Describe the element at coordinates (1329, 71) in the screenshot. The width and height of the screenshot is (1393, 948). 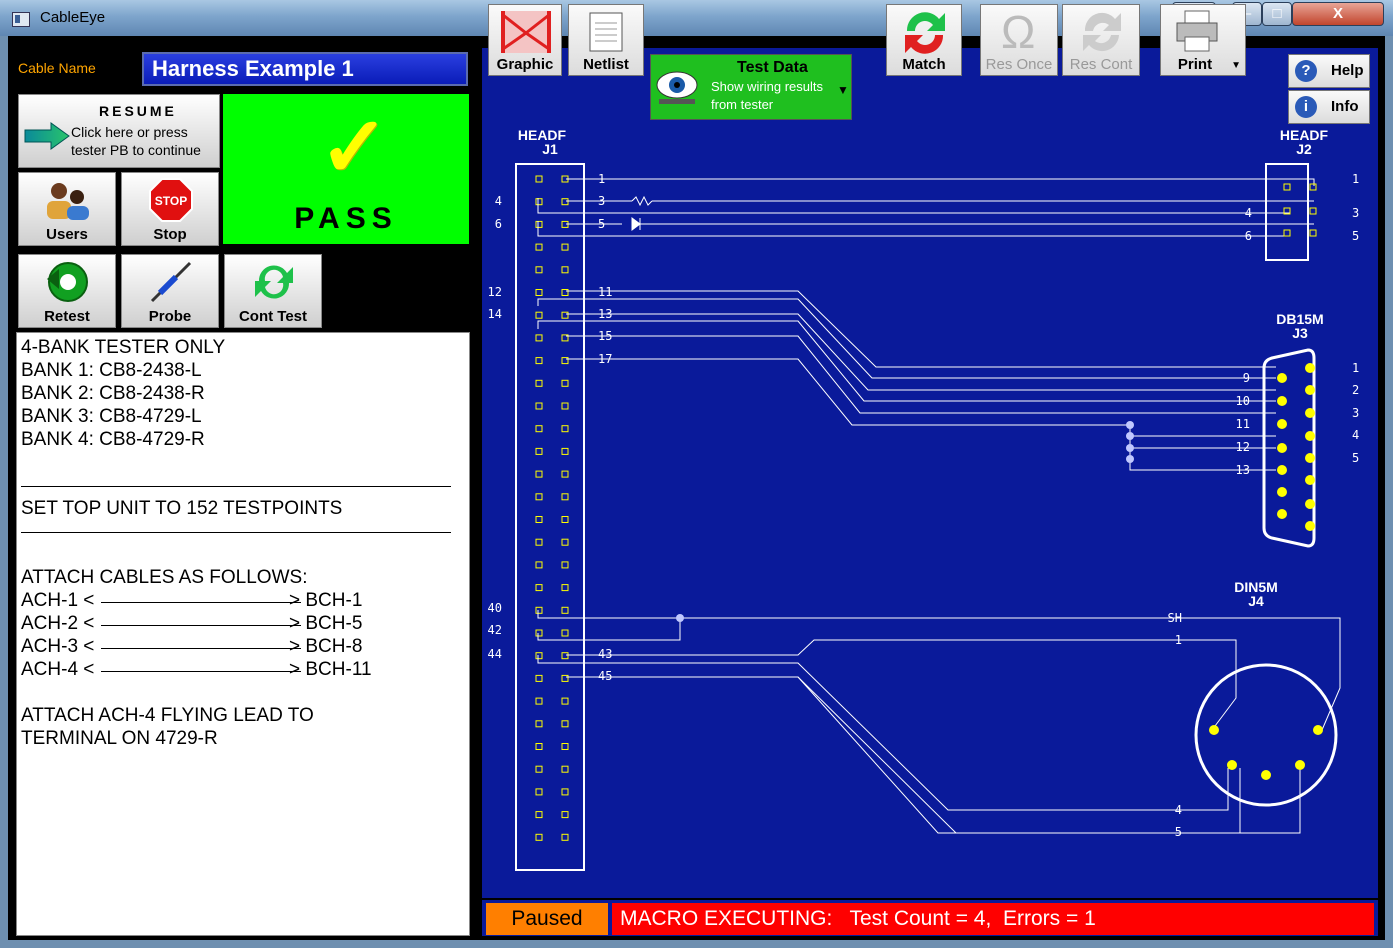
I see `help-button: ? Help` at that location.